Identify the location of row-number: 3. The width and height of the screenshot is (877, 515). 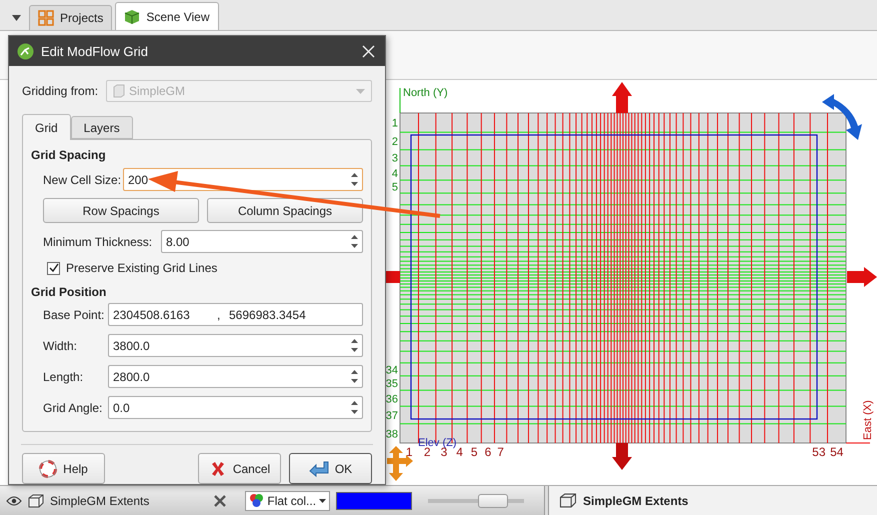
(395, 158).